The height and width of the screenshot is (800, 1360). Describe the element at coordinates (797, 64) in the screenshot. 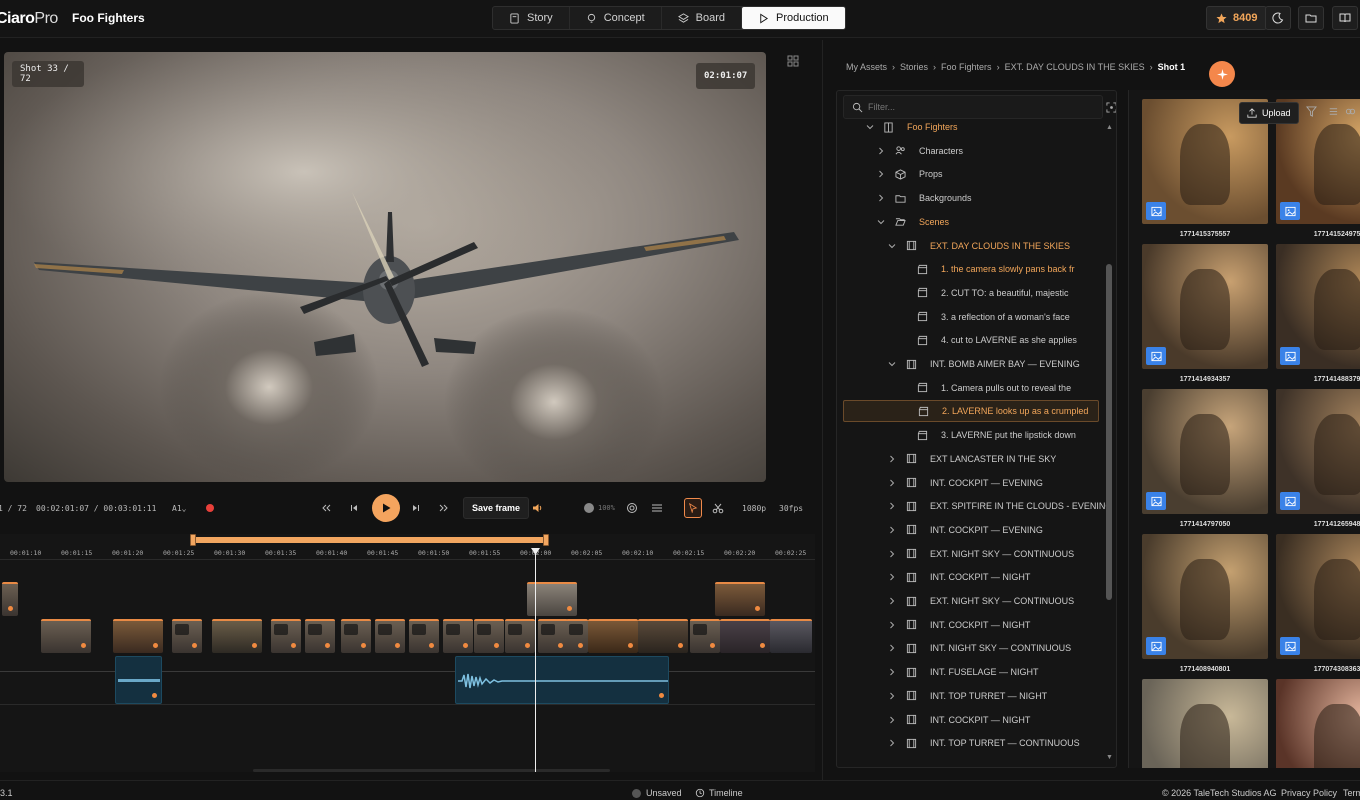

I see `grid-view-button` at that location.